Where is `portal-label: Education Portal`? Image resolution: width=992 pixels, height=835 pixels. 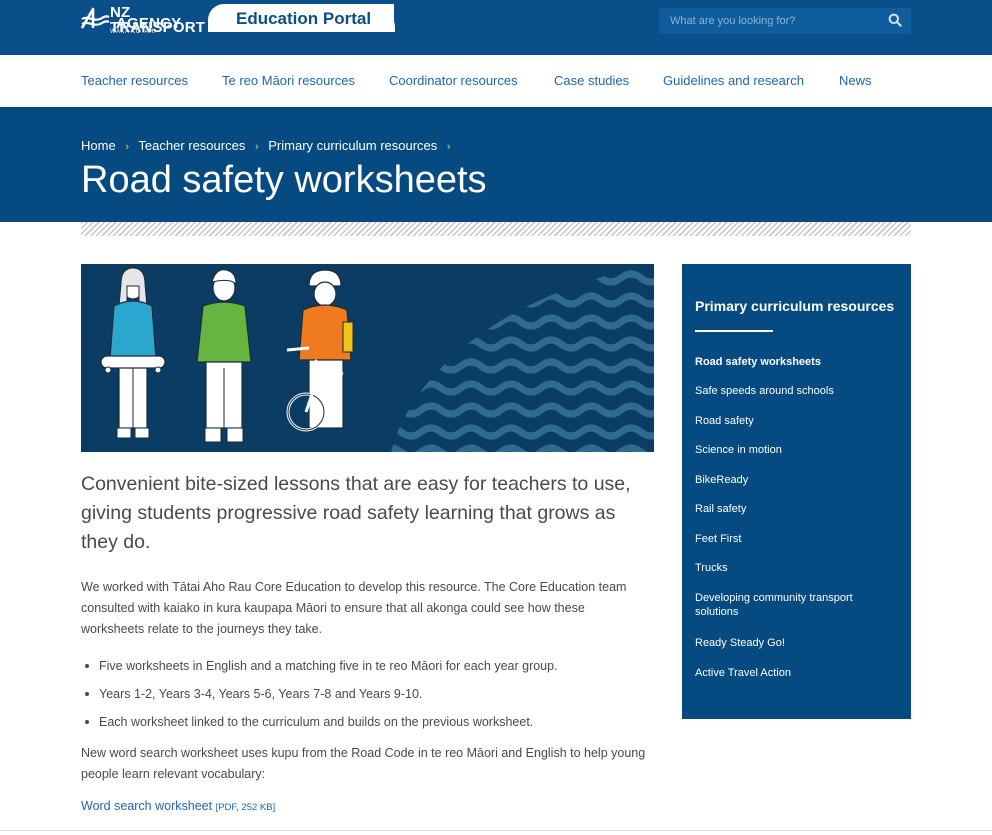
portal-label: Education Portal is located at coordinates (304, 18).